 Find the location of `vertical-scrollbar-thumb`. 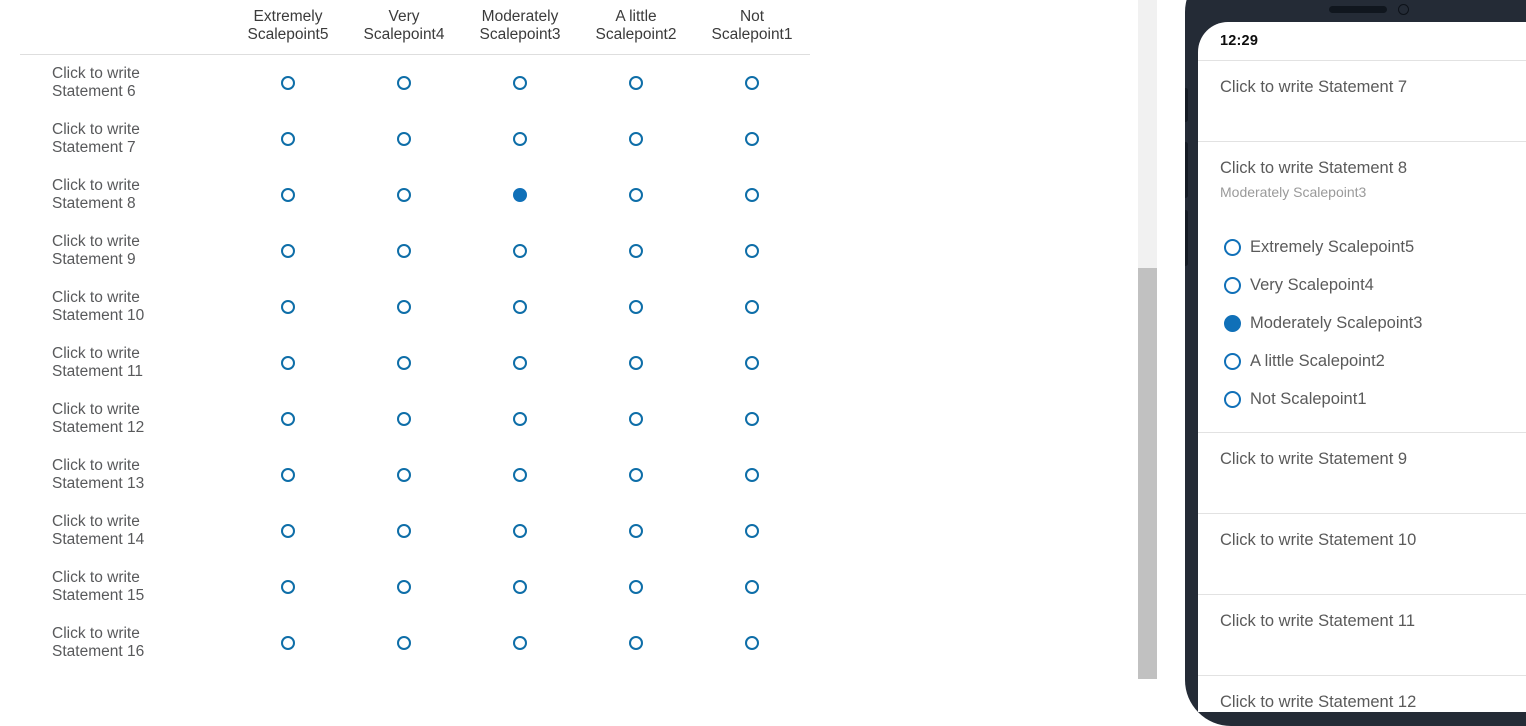

vertical-scrollbar-thumb is located at coordinates (1147, 473).